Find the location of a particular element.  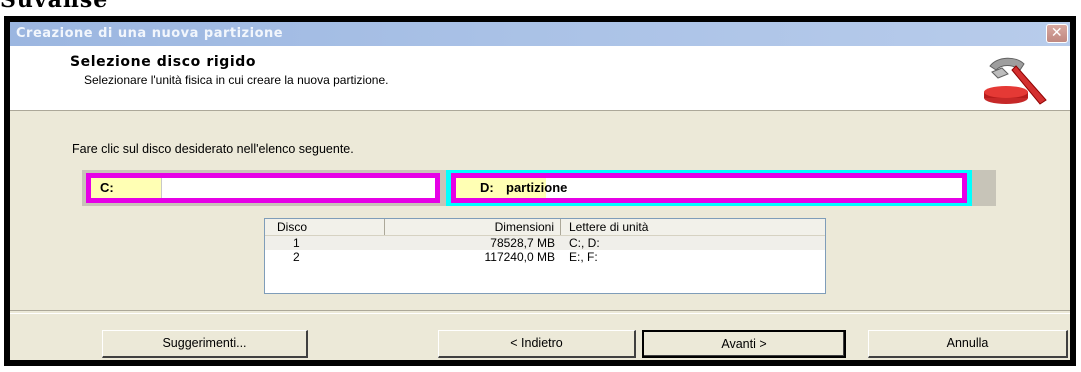

disk-list-row: 2 117240,0 MB E:, F: is located at coordinates (545, 257).